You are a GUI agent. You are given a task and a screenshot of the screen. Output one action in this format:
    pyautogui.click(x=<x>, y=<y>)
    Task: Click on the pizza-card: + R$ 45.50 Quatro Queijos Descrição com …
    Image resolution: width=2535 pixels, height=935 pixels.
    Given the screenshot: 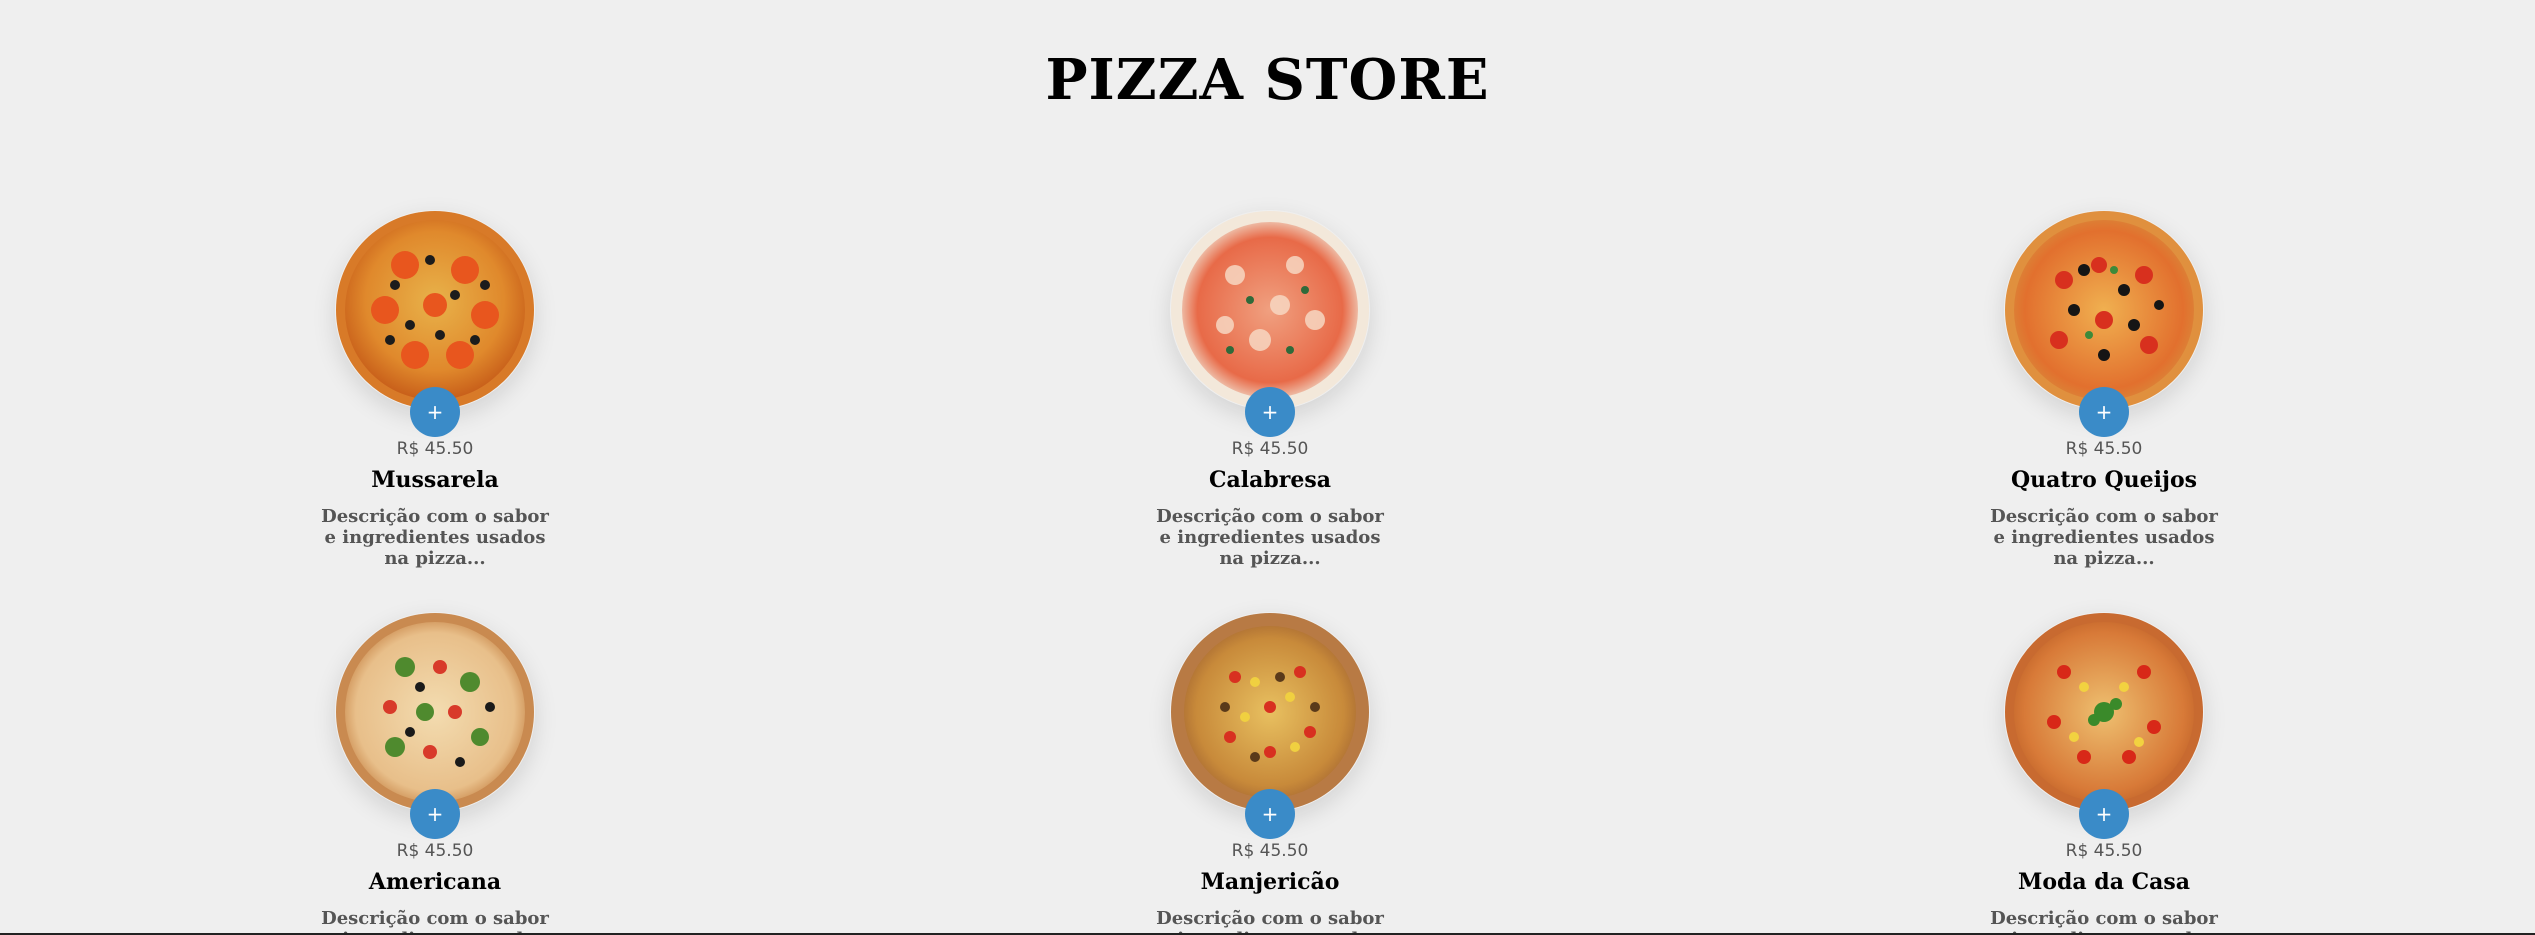 What is the action you would take?
    pyautogui.click(x=2104, y=389)
    